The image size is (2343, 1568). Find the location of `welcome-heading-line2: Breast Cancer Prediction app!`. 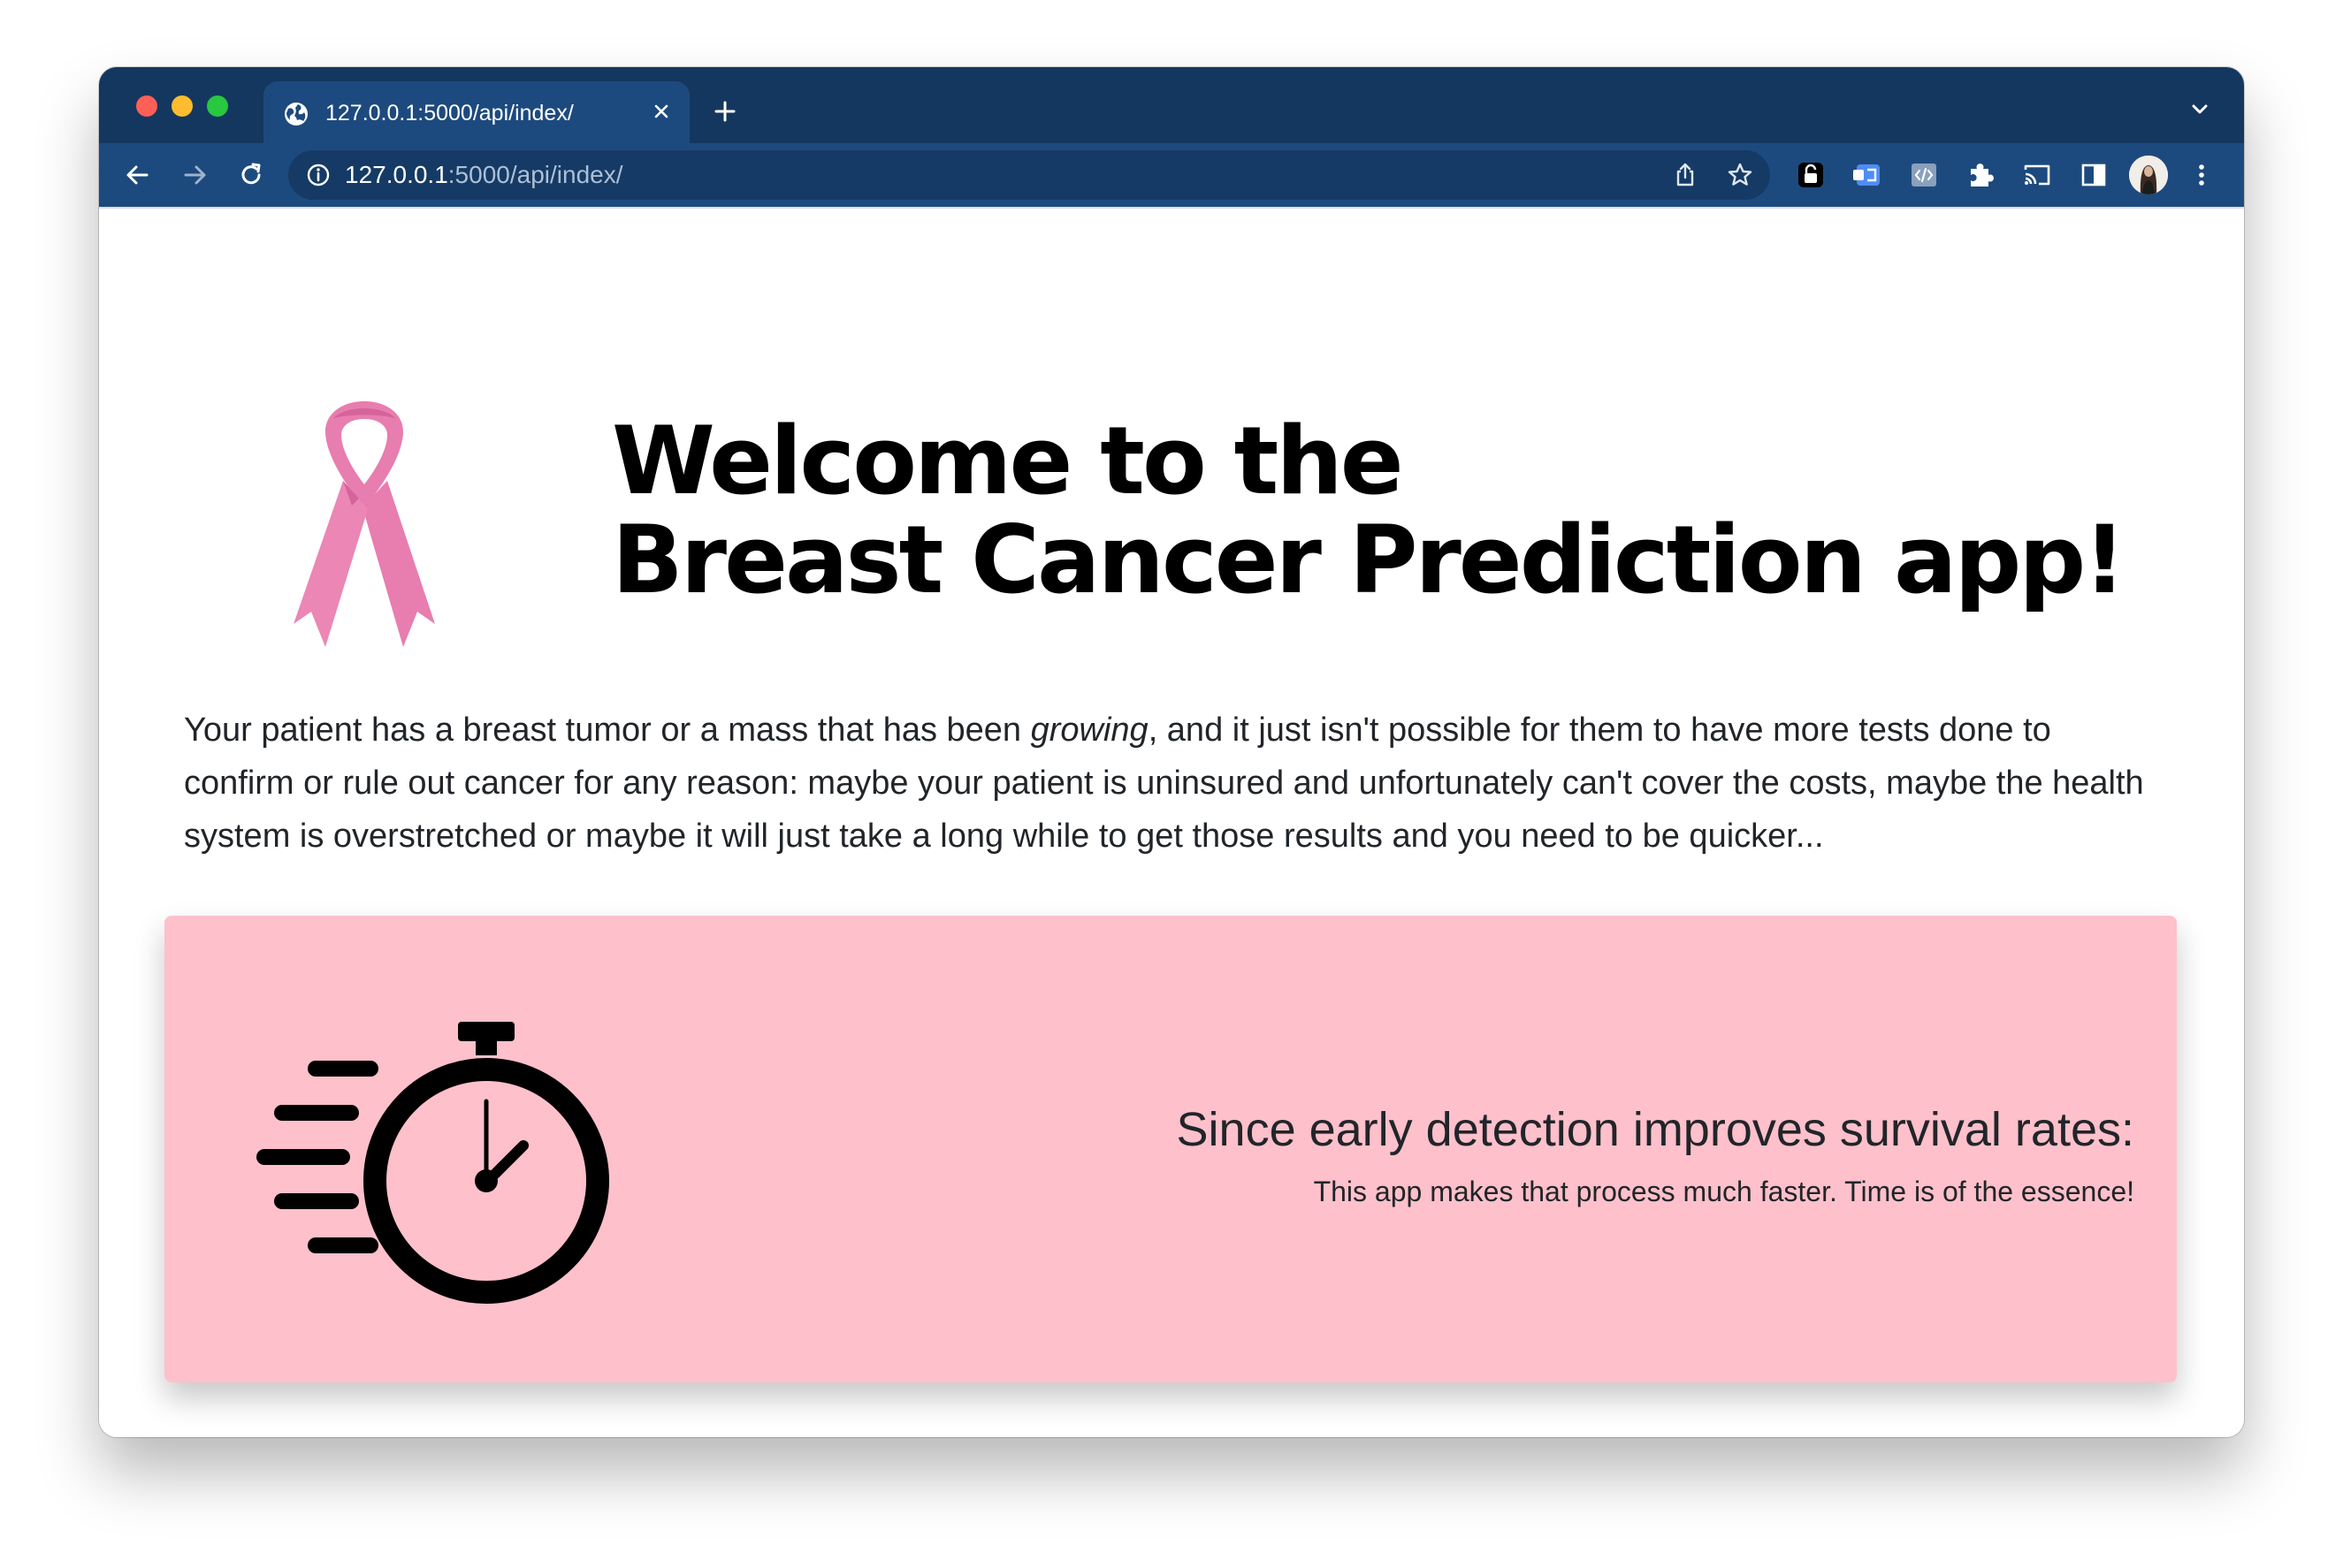

welcome-heading-line2: Breast Cancer Prediction app! is located at coordinates (1369, 560).